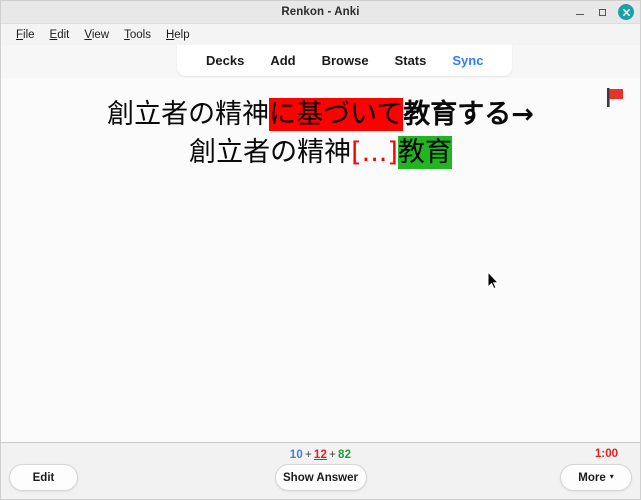 This screenshot has height=500, width=641. I want to click on nav-browse: Browse, so click(345, 60).